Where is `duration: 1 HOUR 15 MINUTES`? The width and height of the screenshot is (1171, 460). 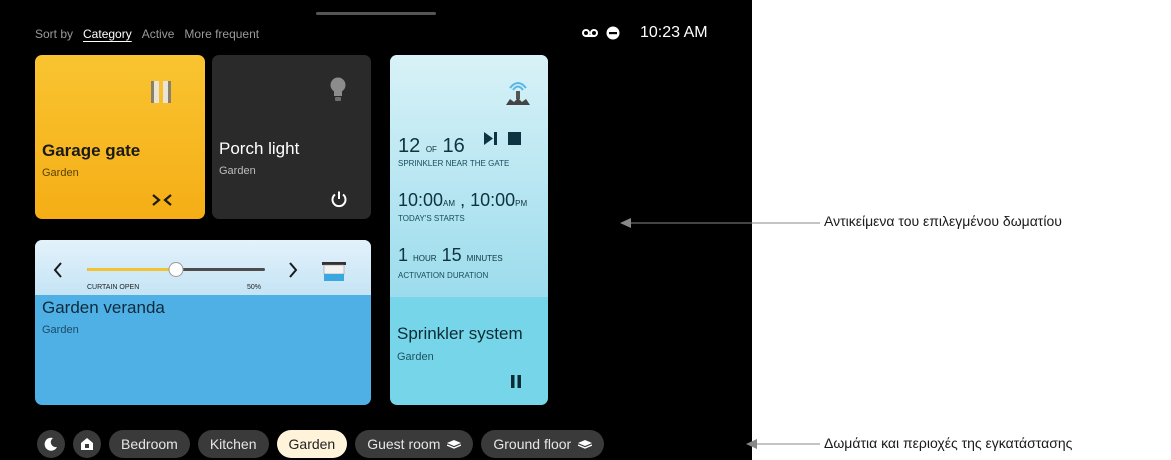
duration: 1 HOUR 15 MINUTES is located at coordinates (450, 255).